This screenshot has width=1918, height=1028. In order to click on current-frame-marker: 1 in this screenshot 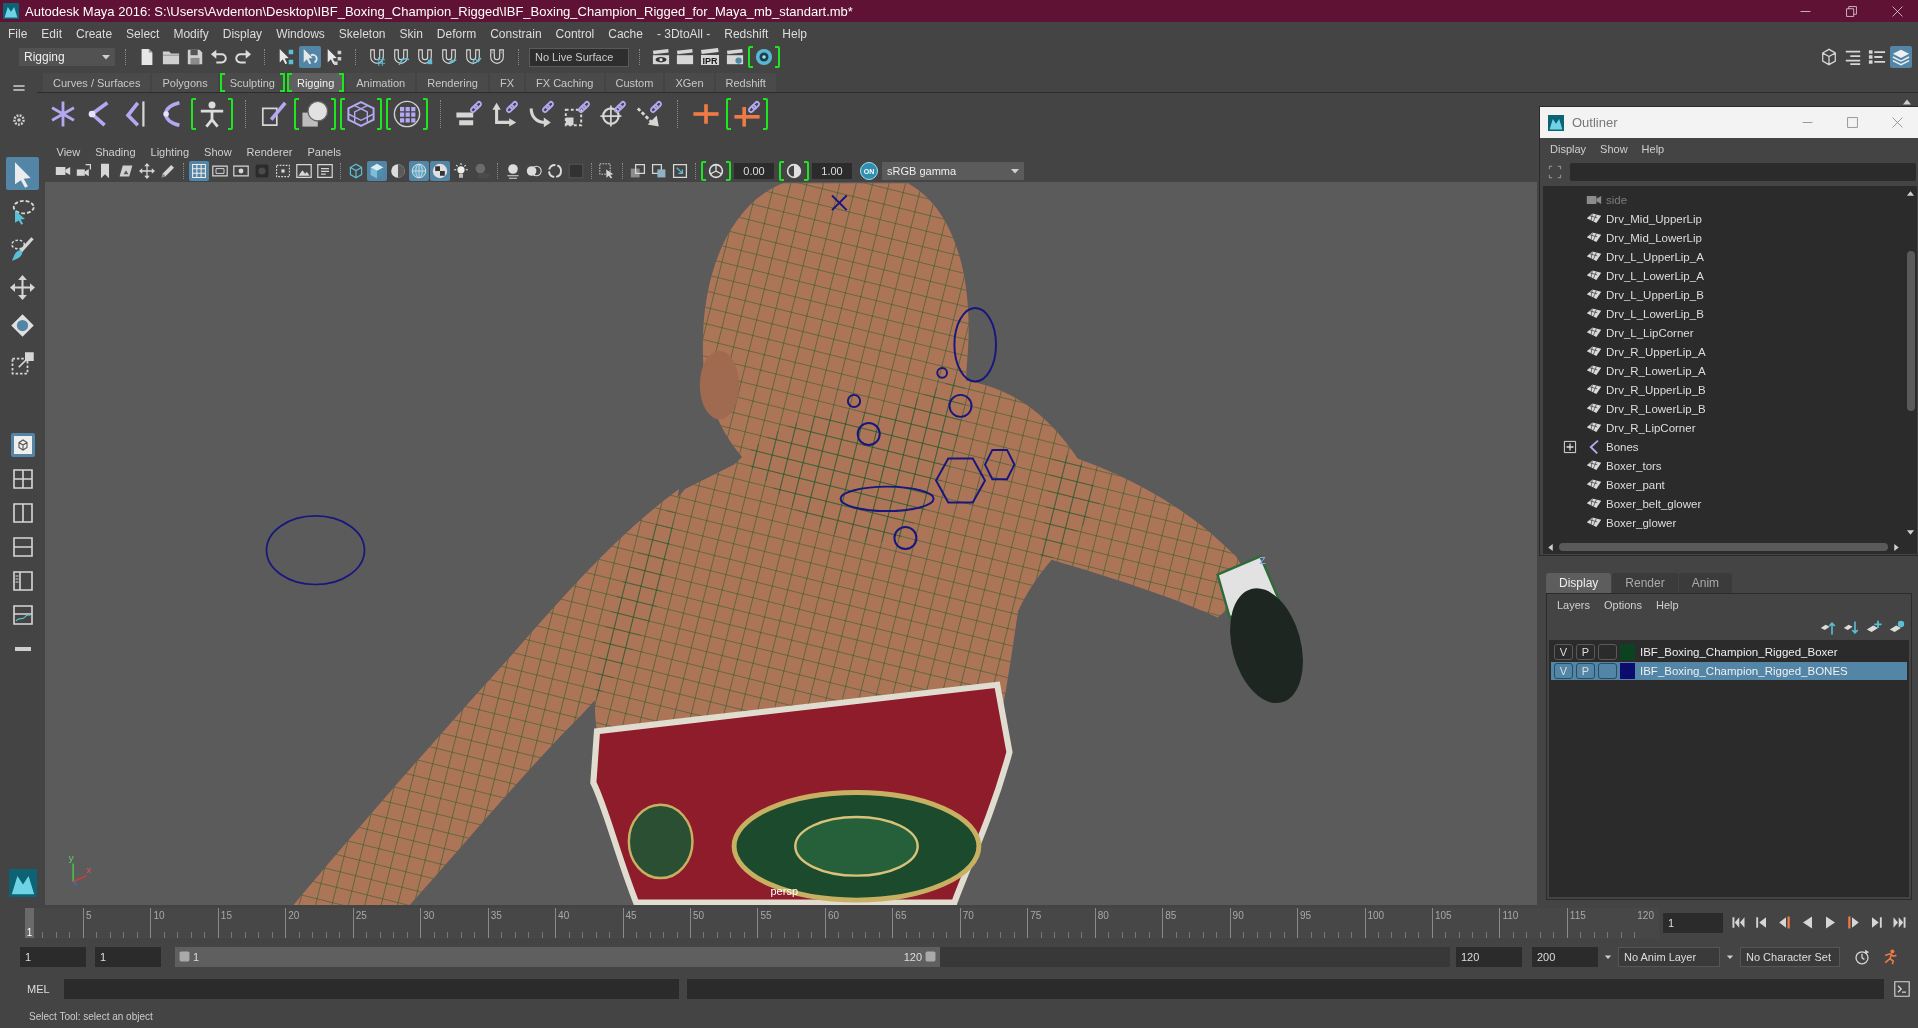, I will do `click(29, 922)`.